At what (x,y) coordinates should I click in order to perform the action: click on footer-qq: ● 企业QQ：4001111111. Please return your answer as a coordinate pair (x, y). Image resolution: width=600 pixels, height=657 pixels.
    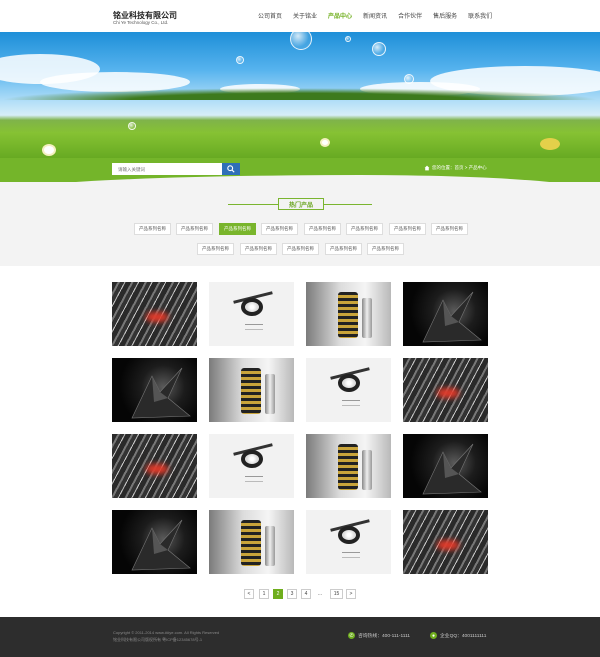
    Looking at the image, I should click on (458, 635).